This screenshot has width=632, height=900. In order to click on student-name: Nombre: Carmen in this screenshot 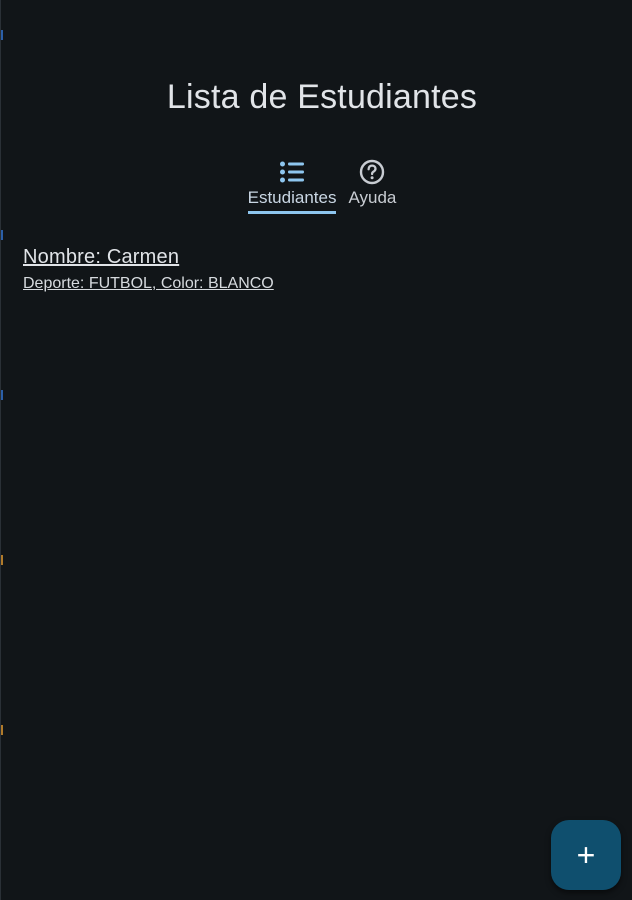, I will do `click(148, 257)`.